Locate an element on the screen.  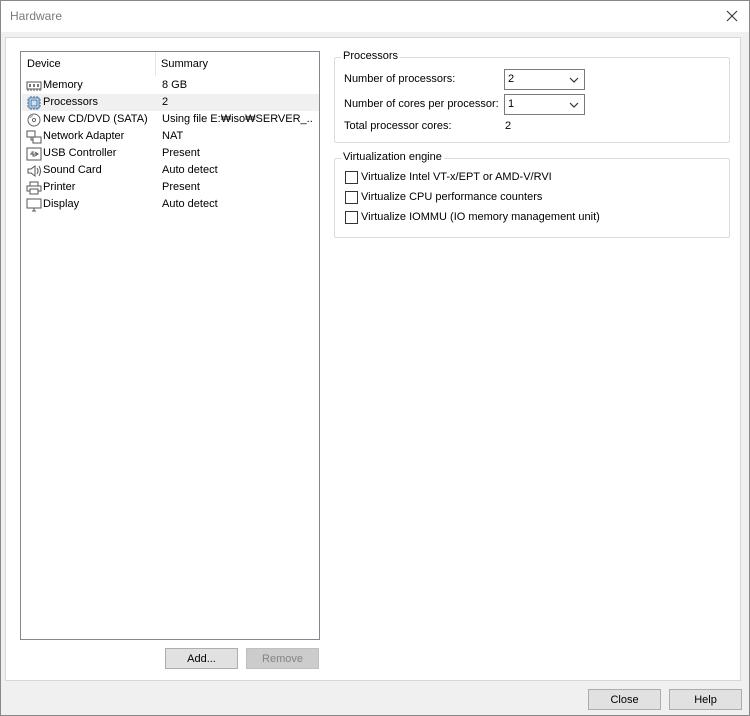
device-row-network-adapter: Network Adapter NAT is located at coordinates (170, 136).